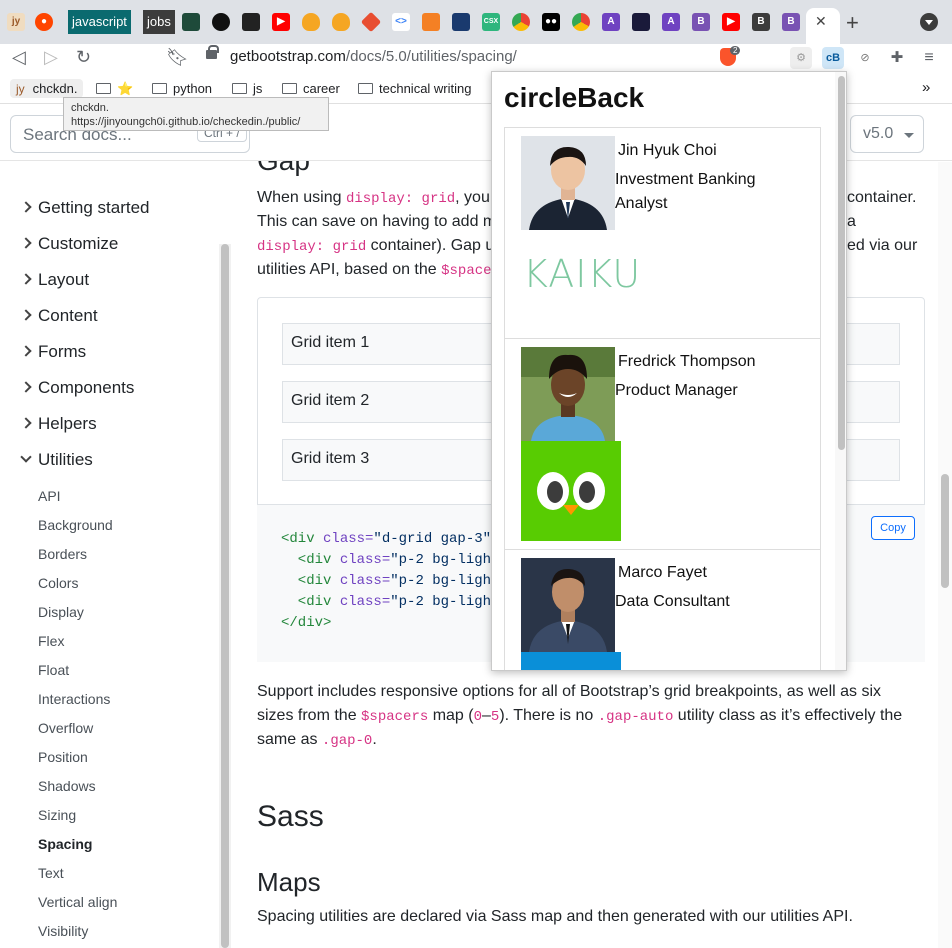 The width and height of the screenshot is (952, 948). Describe the element at coordinates (16, 22) in the screenshot. I see `tab-jy: jy` at that location.